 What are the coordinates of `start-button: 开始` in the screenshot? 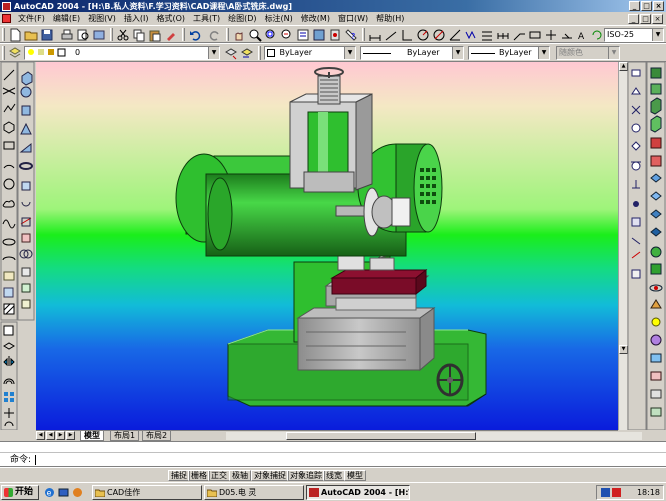 It's located at (20, 492).